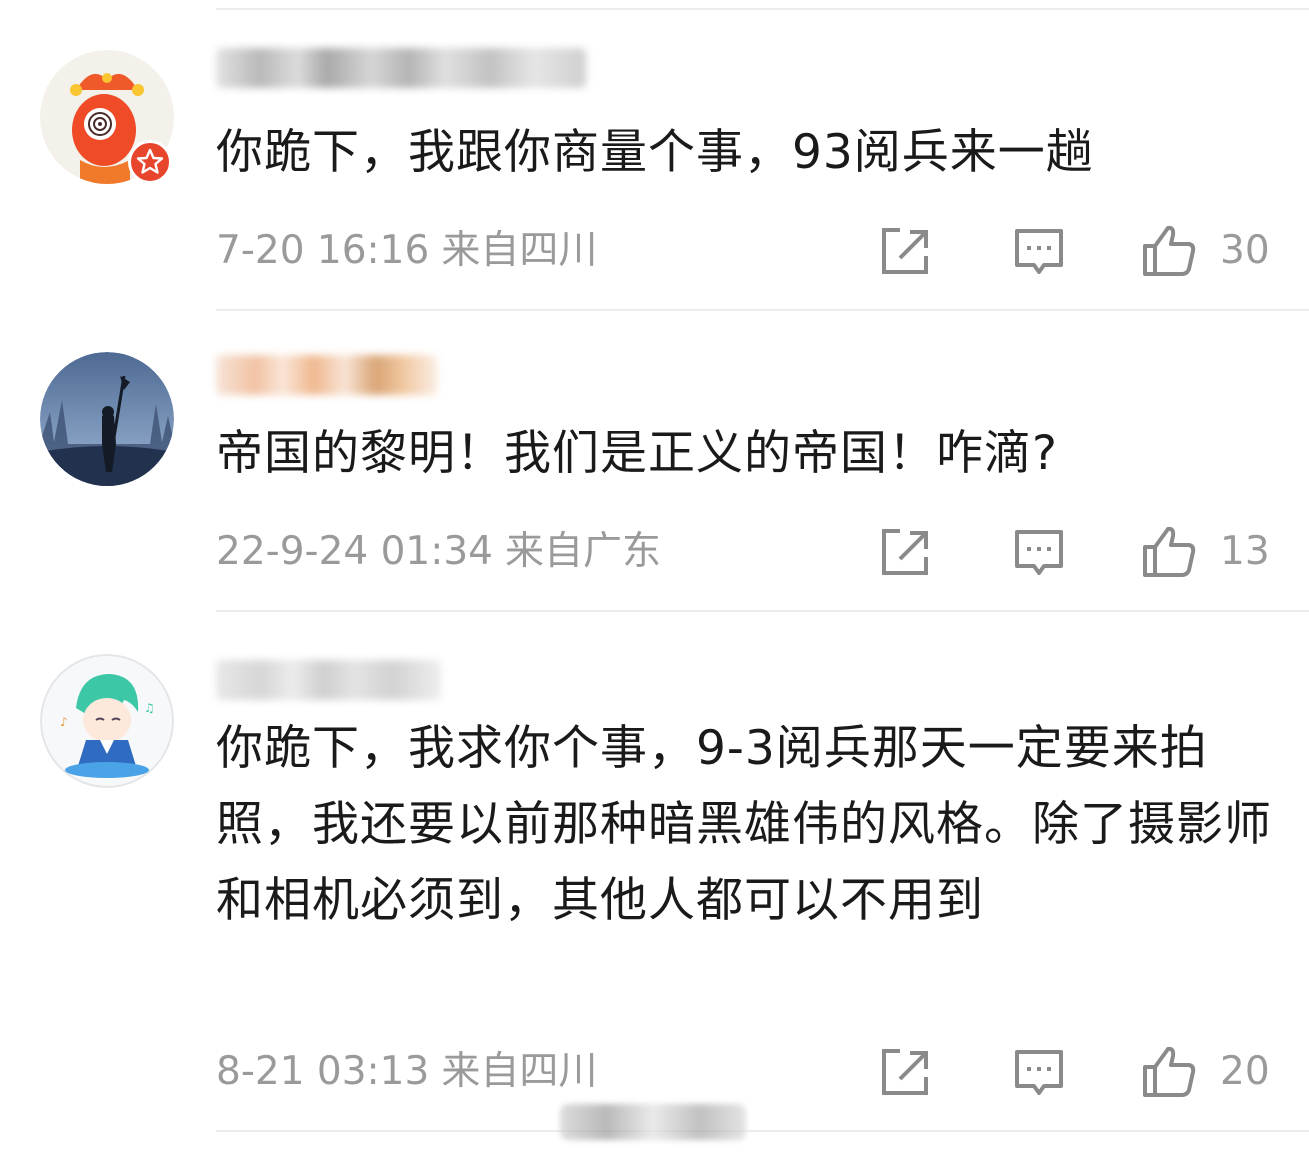  Describe the element at coordinates (323, 1071) in the screenshot. I see `comment-time: 8-21 03:13` at that location.